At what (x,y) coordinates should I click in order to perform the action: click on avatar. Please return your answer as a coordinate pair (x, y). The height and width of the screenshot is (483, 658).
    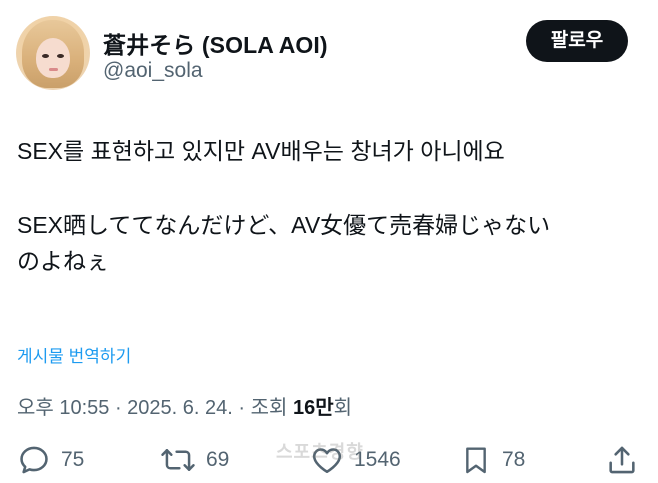
    Looking at the image, I should click on (53, 53).